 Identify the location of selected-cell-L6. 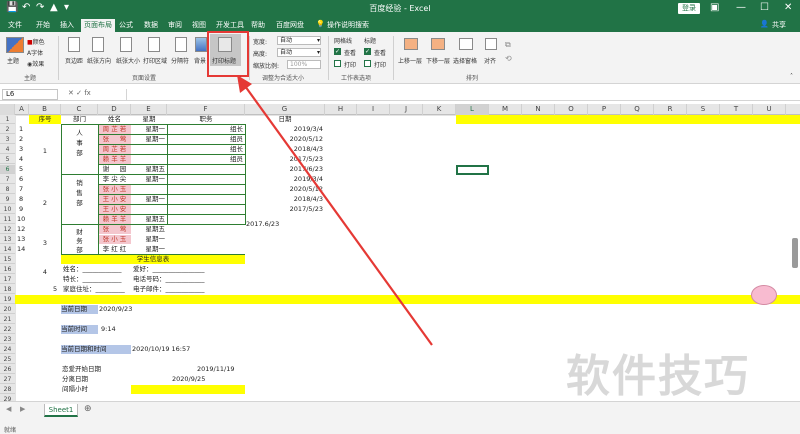
(472, 170).